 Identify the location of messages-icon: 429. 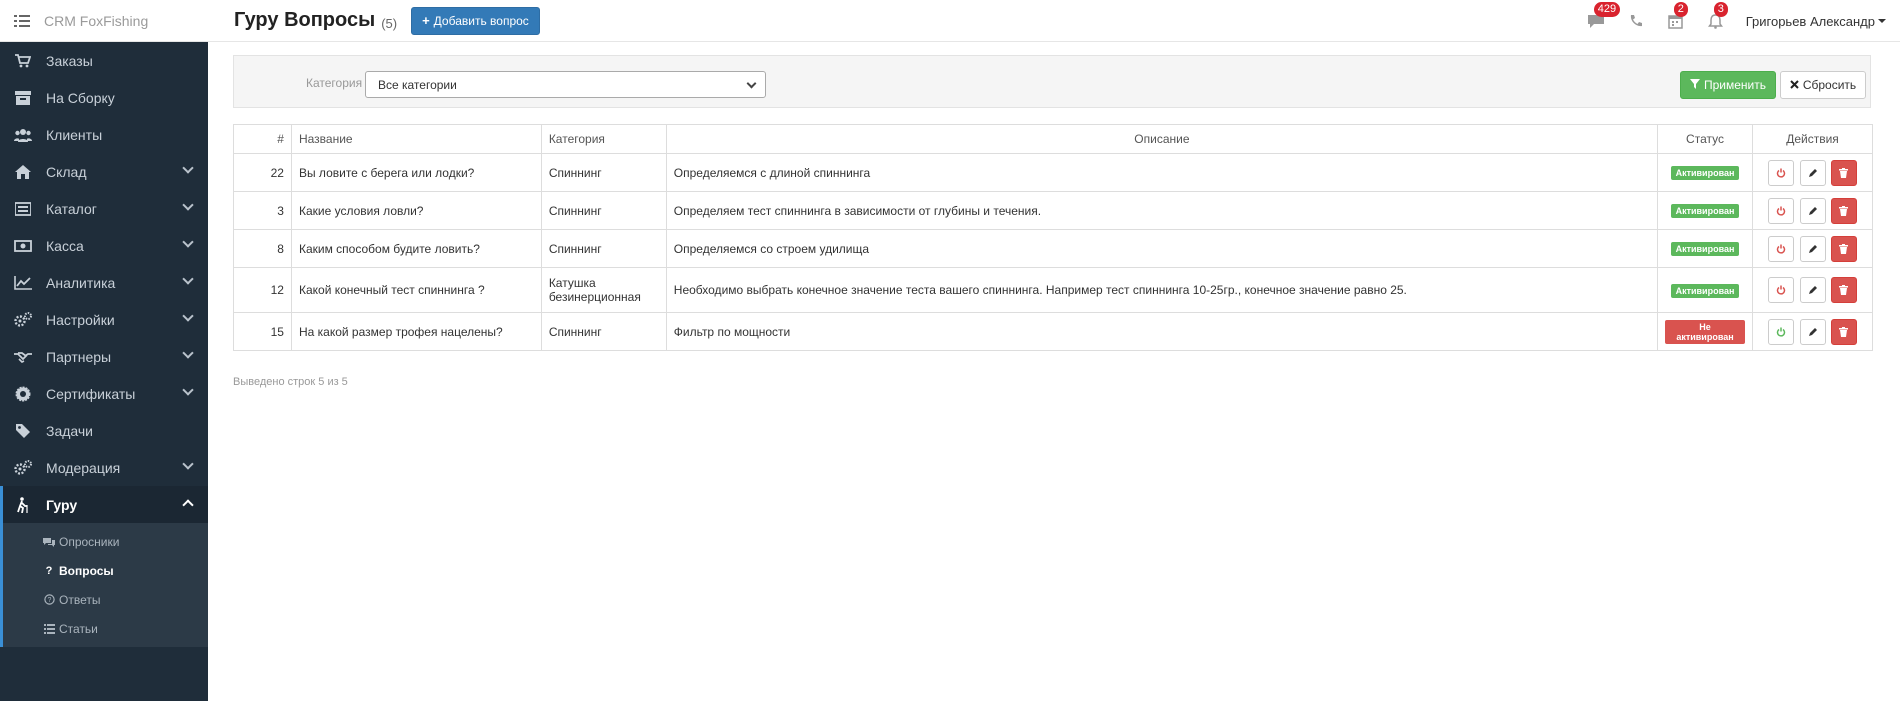
(1603, 16).